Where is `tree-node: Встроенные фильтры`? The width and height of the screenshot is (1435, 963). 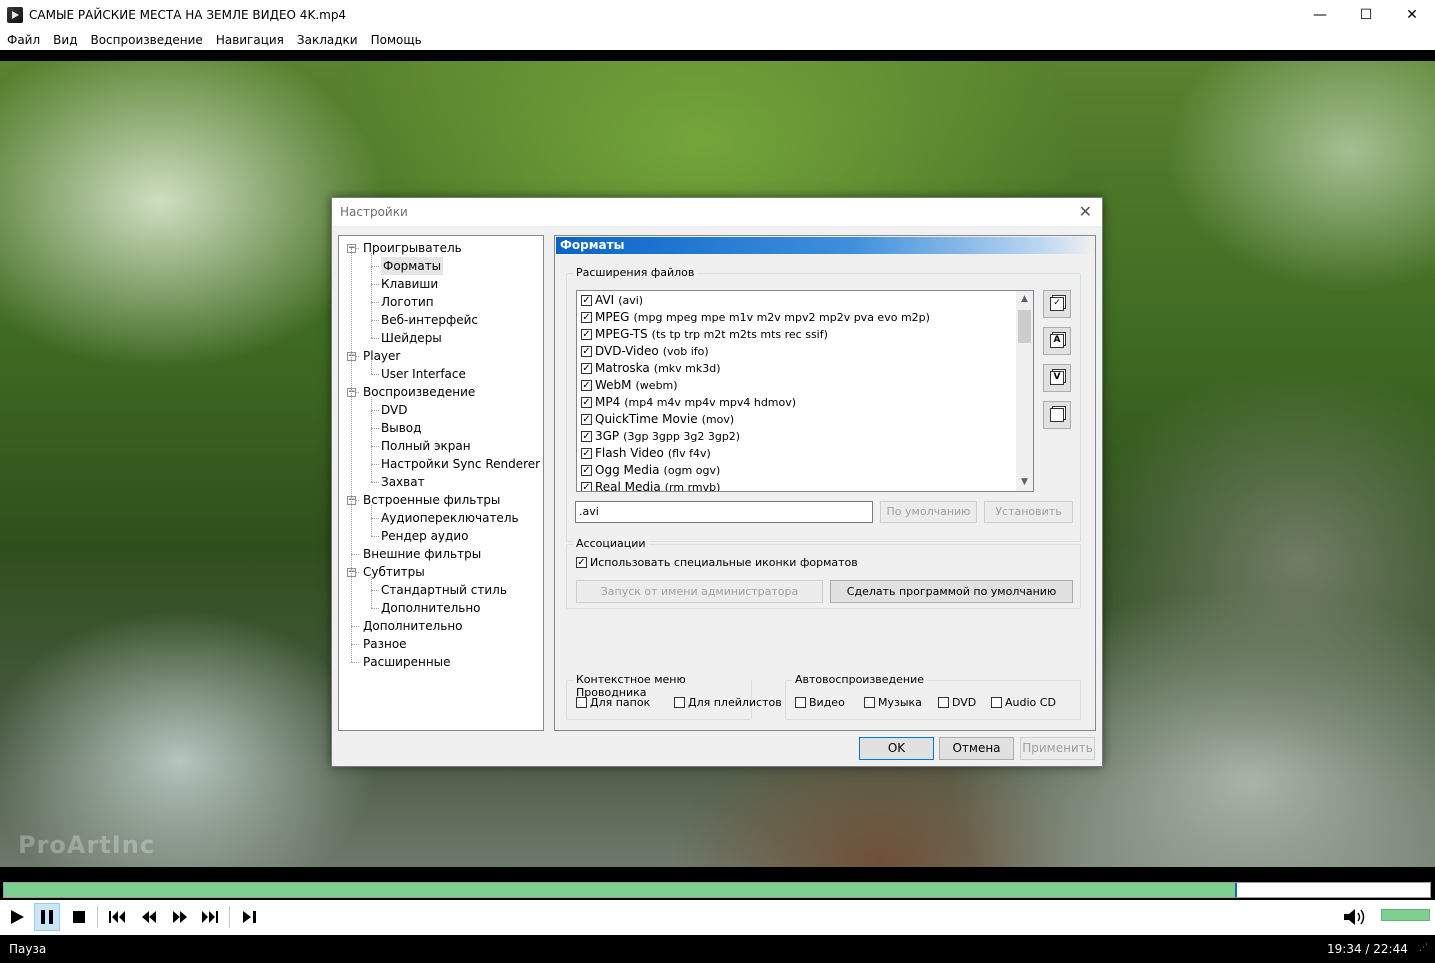 tree-node: Встроенные фильтры is located at coordinates (431, 500).